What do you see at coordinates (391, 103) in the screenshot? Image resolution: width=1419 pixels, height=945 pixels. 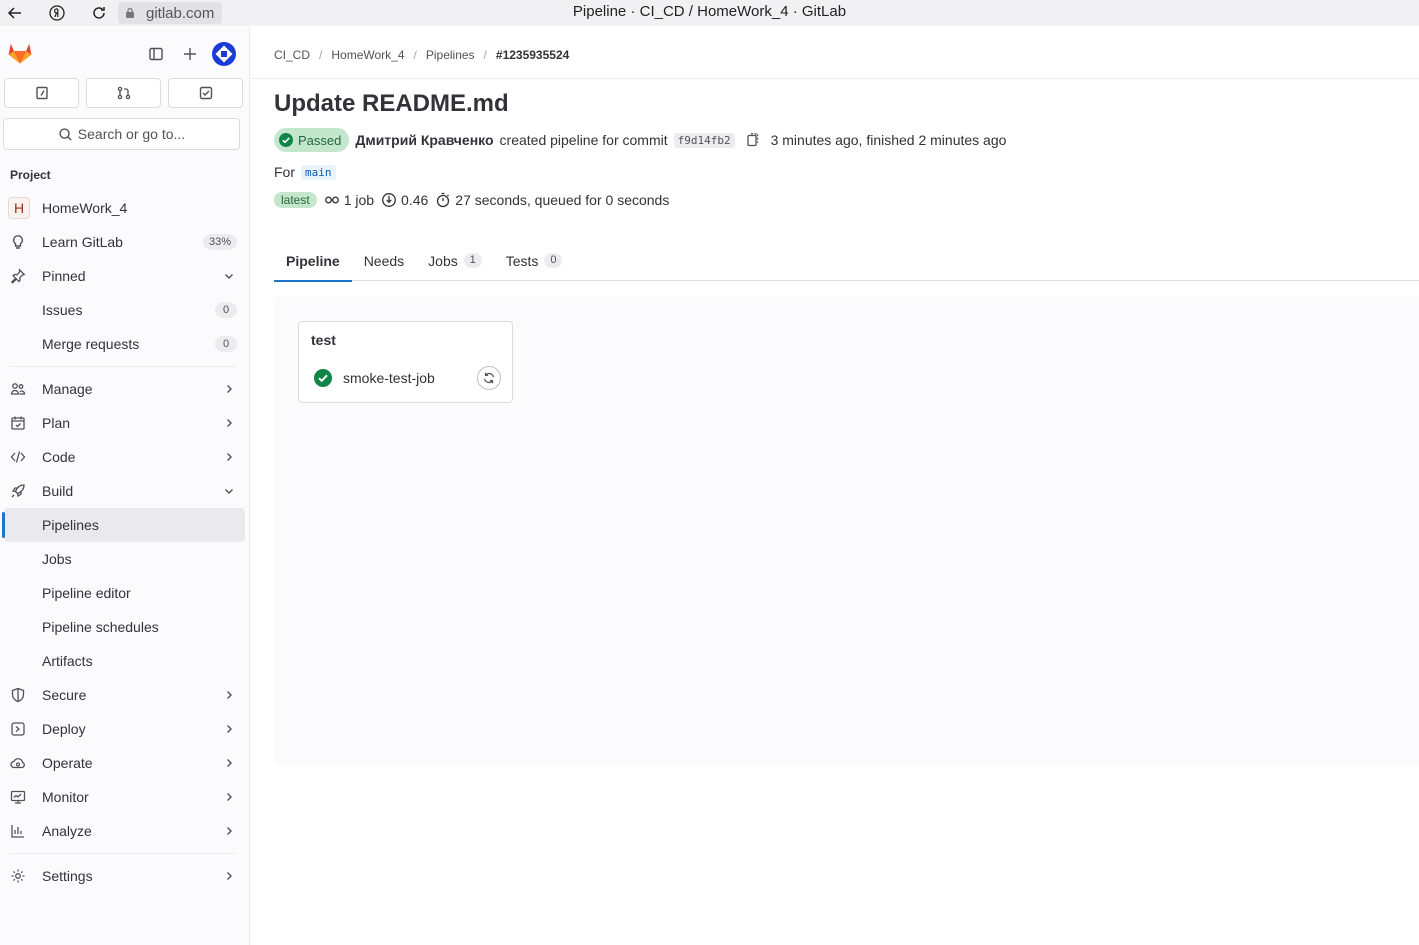 I see `page-title: Update README.md` at bounding box center [391, 103].